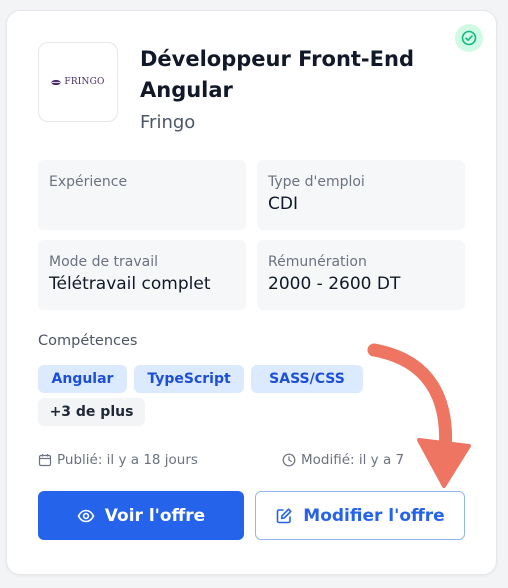 The width and height of the screenshot is (508, 588). Describe the element at coordinates (469, 38) in the screenshot. I see `verified-check-icon` at that location.